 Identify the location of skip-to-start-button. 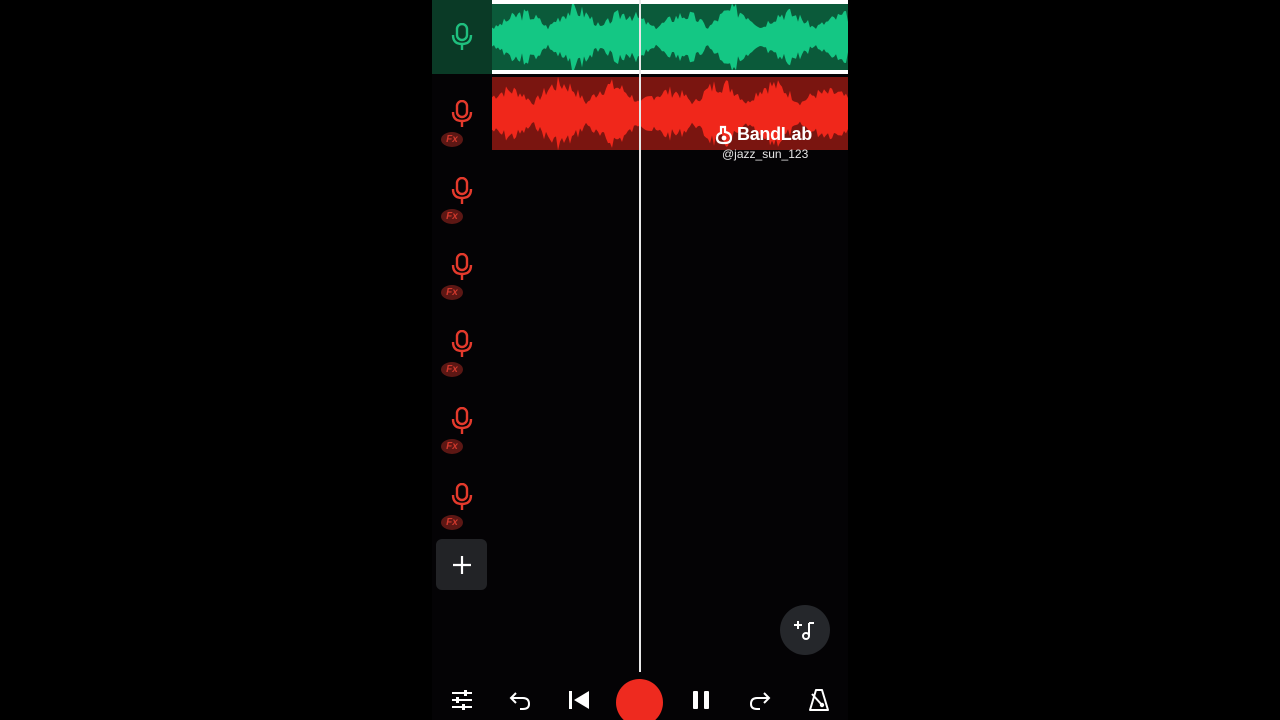
(579, 700).